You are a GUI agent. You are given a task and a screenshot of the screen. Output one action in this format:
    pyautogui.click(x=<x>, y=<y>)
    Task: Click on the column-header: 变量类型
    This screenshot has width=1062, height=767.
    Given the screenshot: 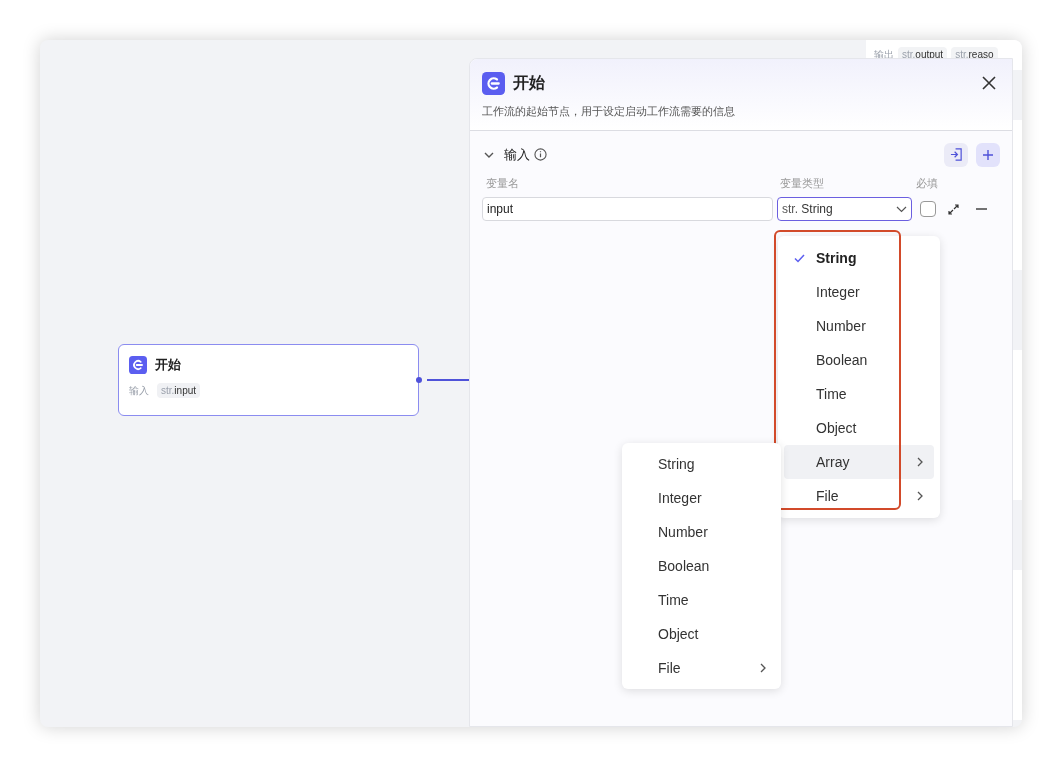 What is the action you would take?
    pyautogui.click(x=802, y=183)
    